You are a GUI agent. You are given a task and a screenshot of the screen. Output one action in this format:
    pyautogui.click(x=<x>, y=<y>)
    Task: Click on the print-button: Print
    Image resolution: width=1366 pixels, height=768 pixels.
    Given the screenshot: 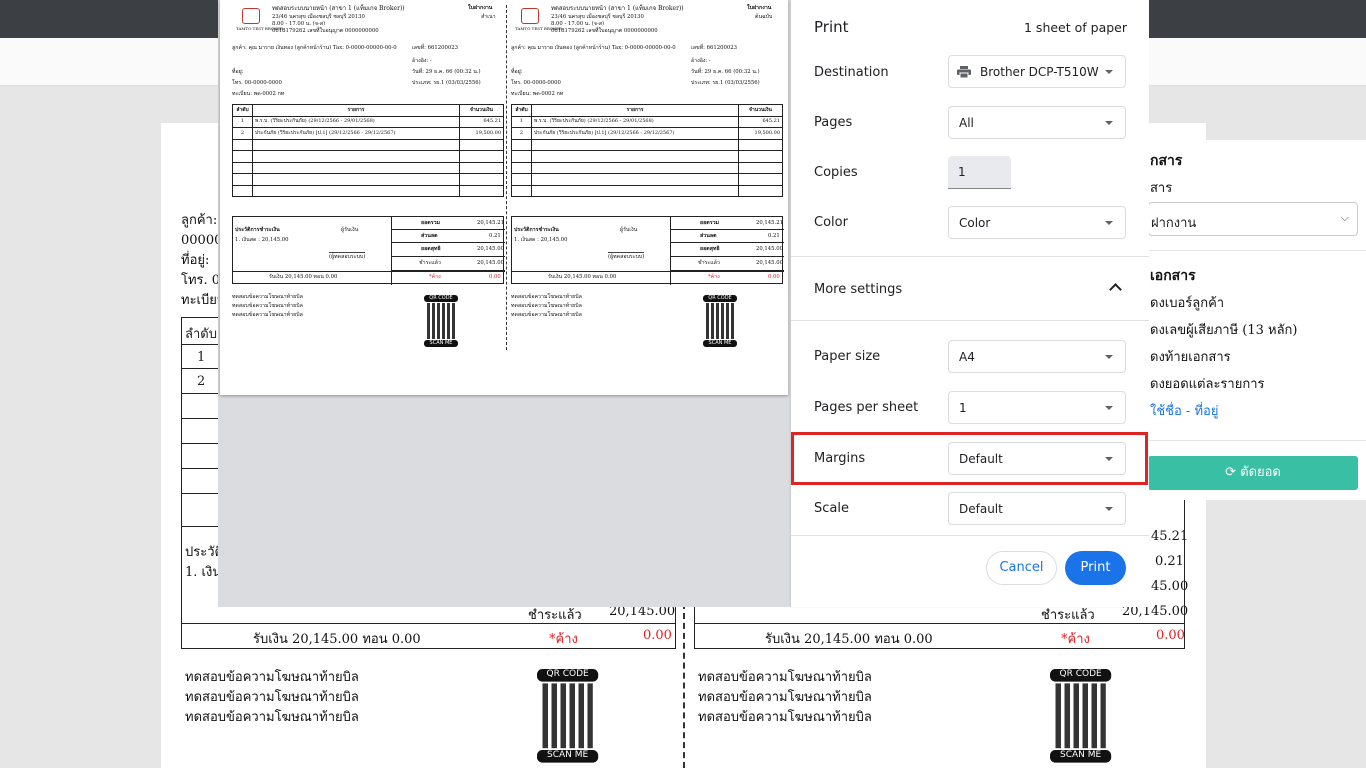 What is the action you would take?
    pyautogui.click(x=1095, y=568)
    